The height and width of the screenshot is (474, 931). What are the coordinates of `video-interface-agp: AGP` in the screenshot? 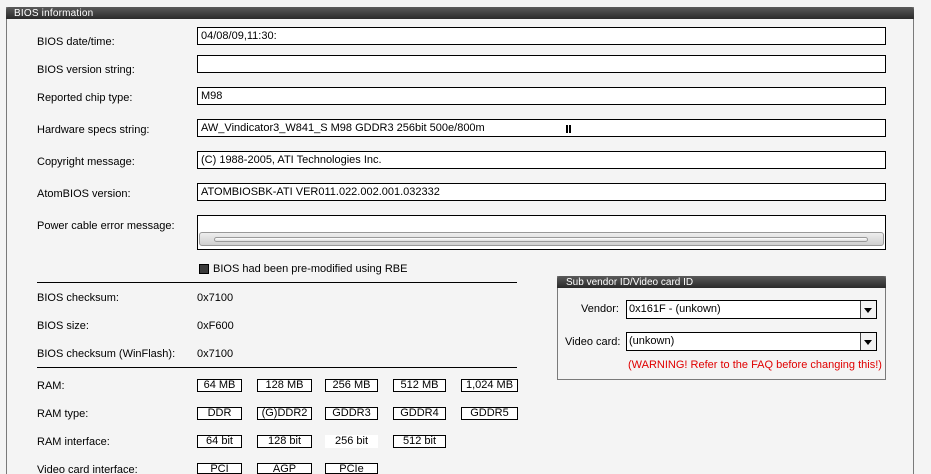 It's located at (284, 468).